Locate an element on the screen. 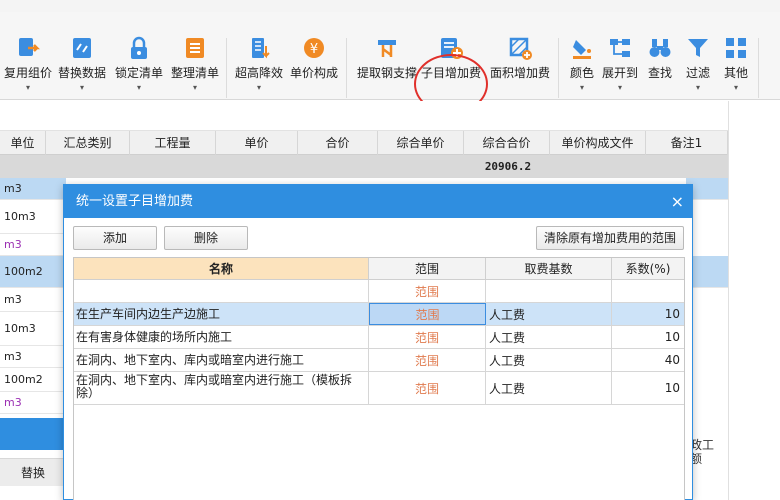 The image size is (780, 500). reuse-pricing-icon is located at coordinates (28, 48).